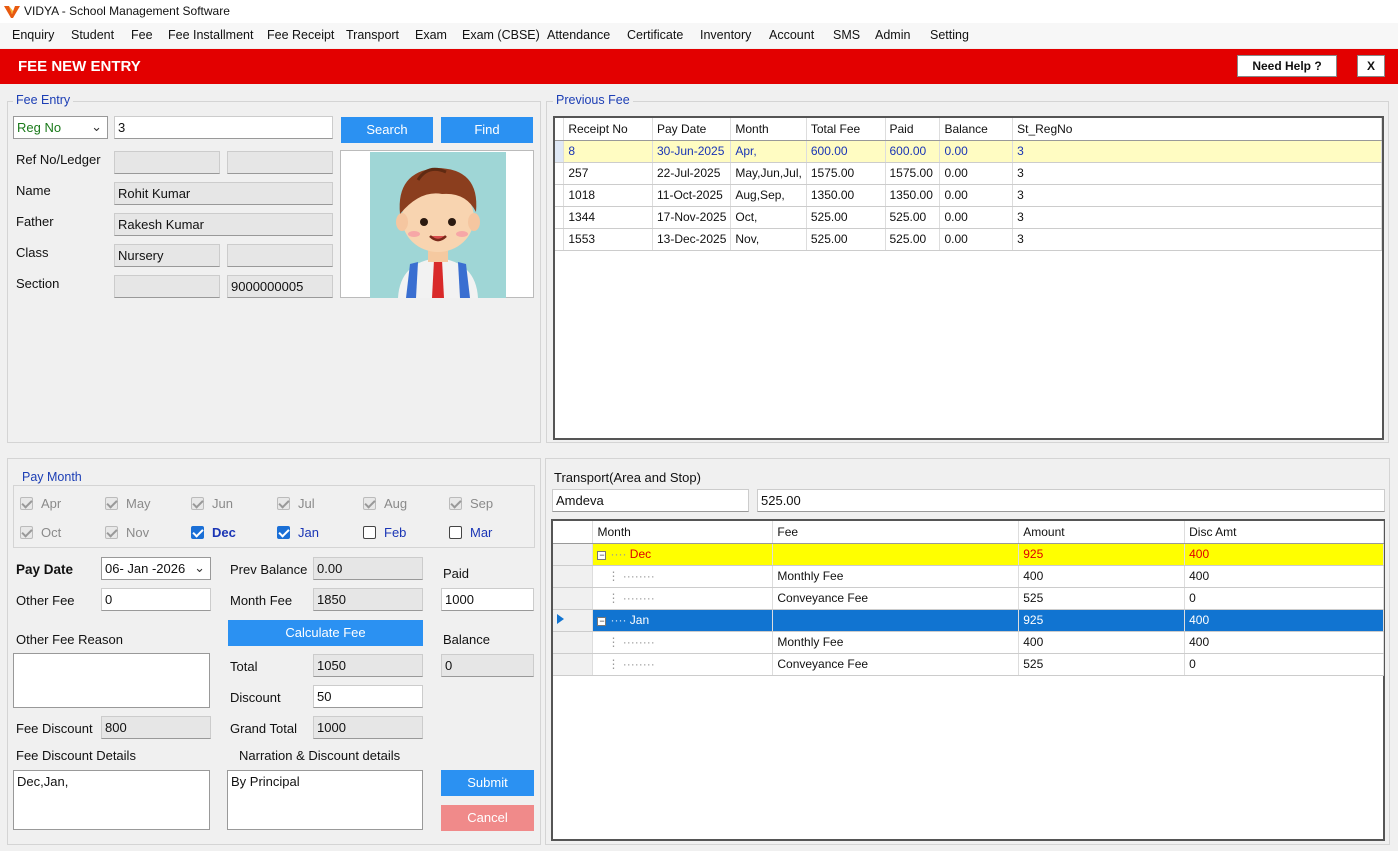 This screenshot has width=1398, height=851. What do you see at coordinates (725, 35) in the screenshot?
I see `menu-inventory: Inventory` at bounding box center [725, 35].